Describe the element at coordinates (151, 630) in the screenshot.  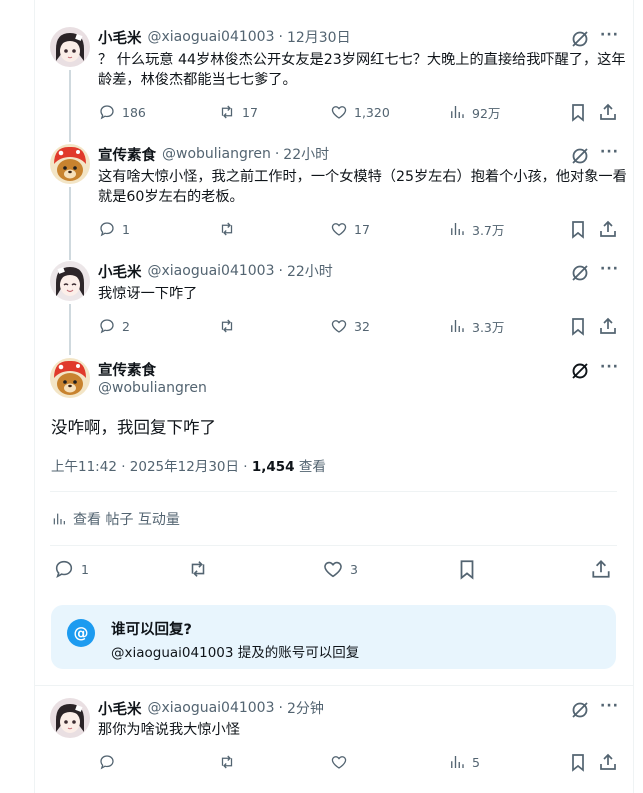
I see `notice-title: 谁可以回复?` at that location.